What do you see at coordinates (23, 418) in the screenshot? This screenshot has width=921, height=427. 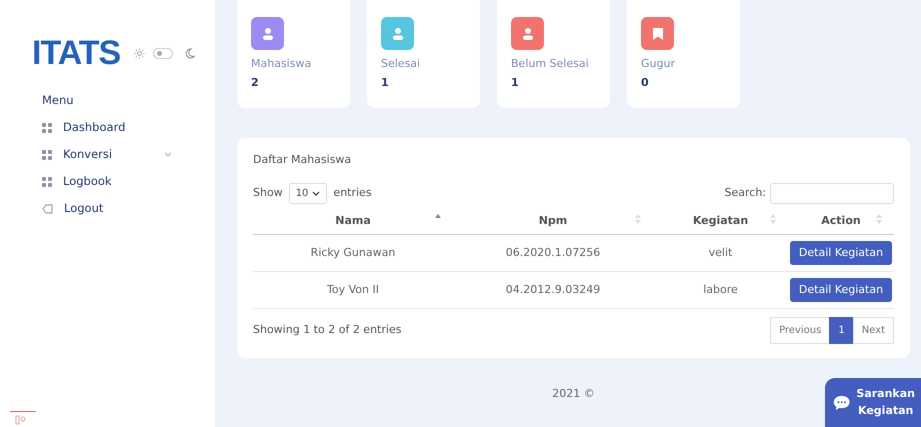 I see `app-icon` at bounding box center [23, 418].